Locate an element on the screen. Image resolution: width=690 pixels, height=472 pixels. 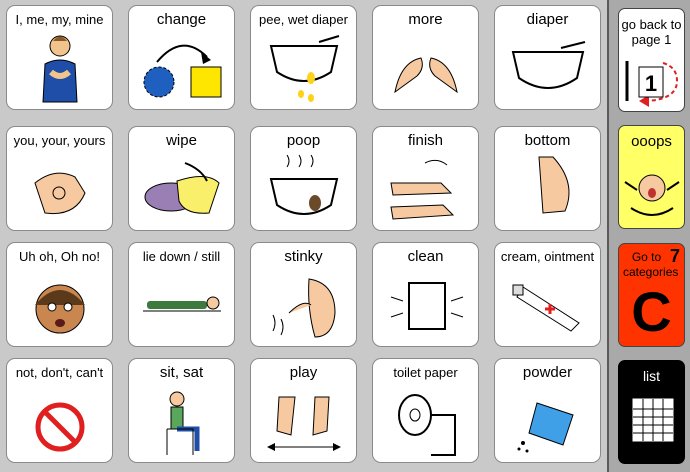
symbol-button-not: not, don't, can't is located at coordinates (59, 410).